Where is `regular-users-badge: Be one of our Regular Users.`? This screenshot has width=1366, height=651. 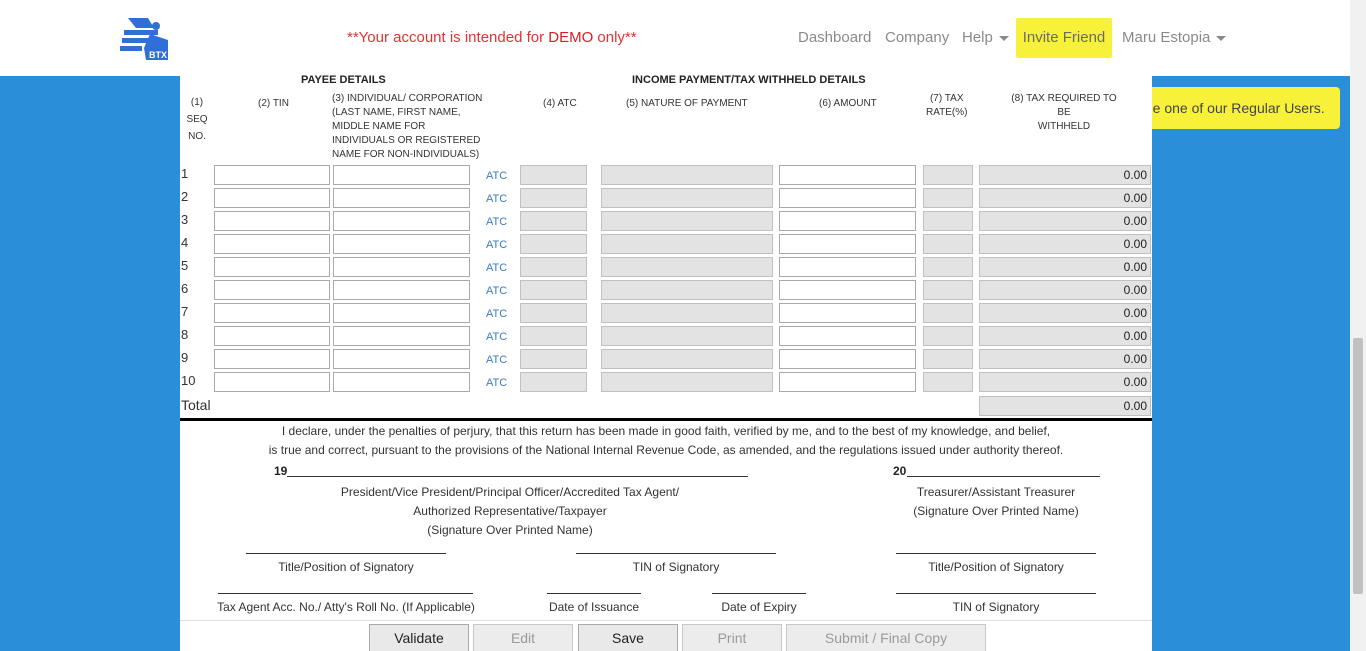 regular-users-badge: Be one of our Regular Users. is located at coordinates (1234, 108).